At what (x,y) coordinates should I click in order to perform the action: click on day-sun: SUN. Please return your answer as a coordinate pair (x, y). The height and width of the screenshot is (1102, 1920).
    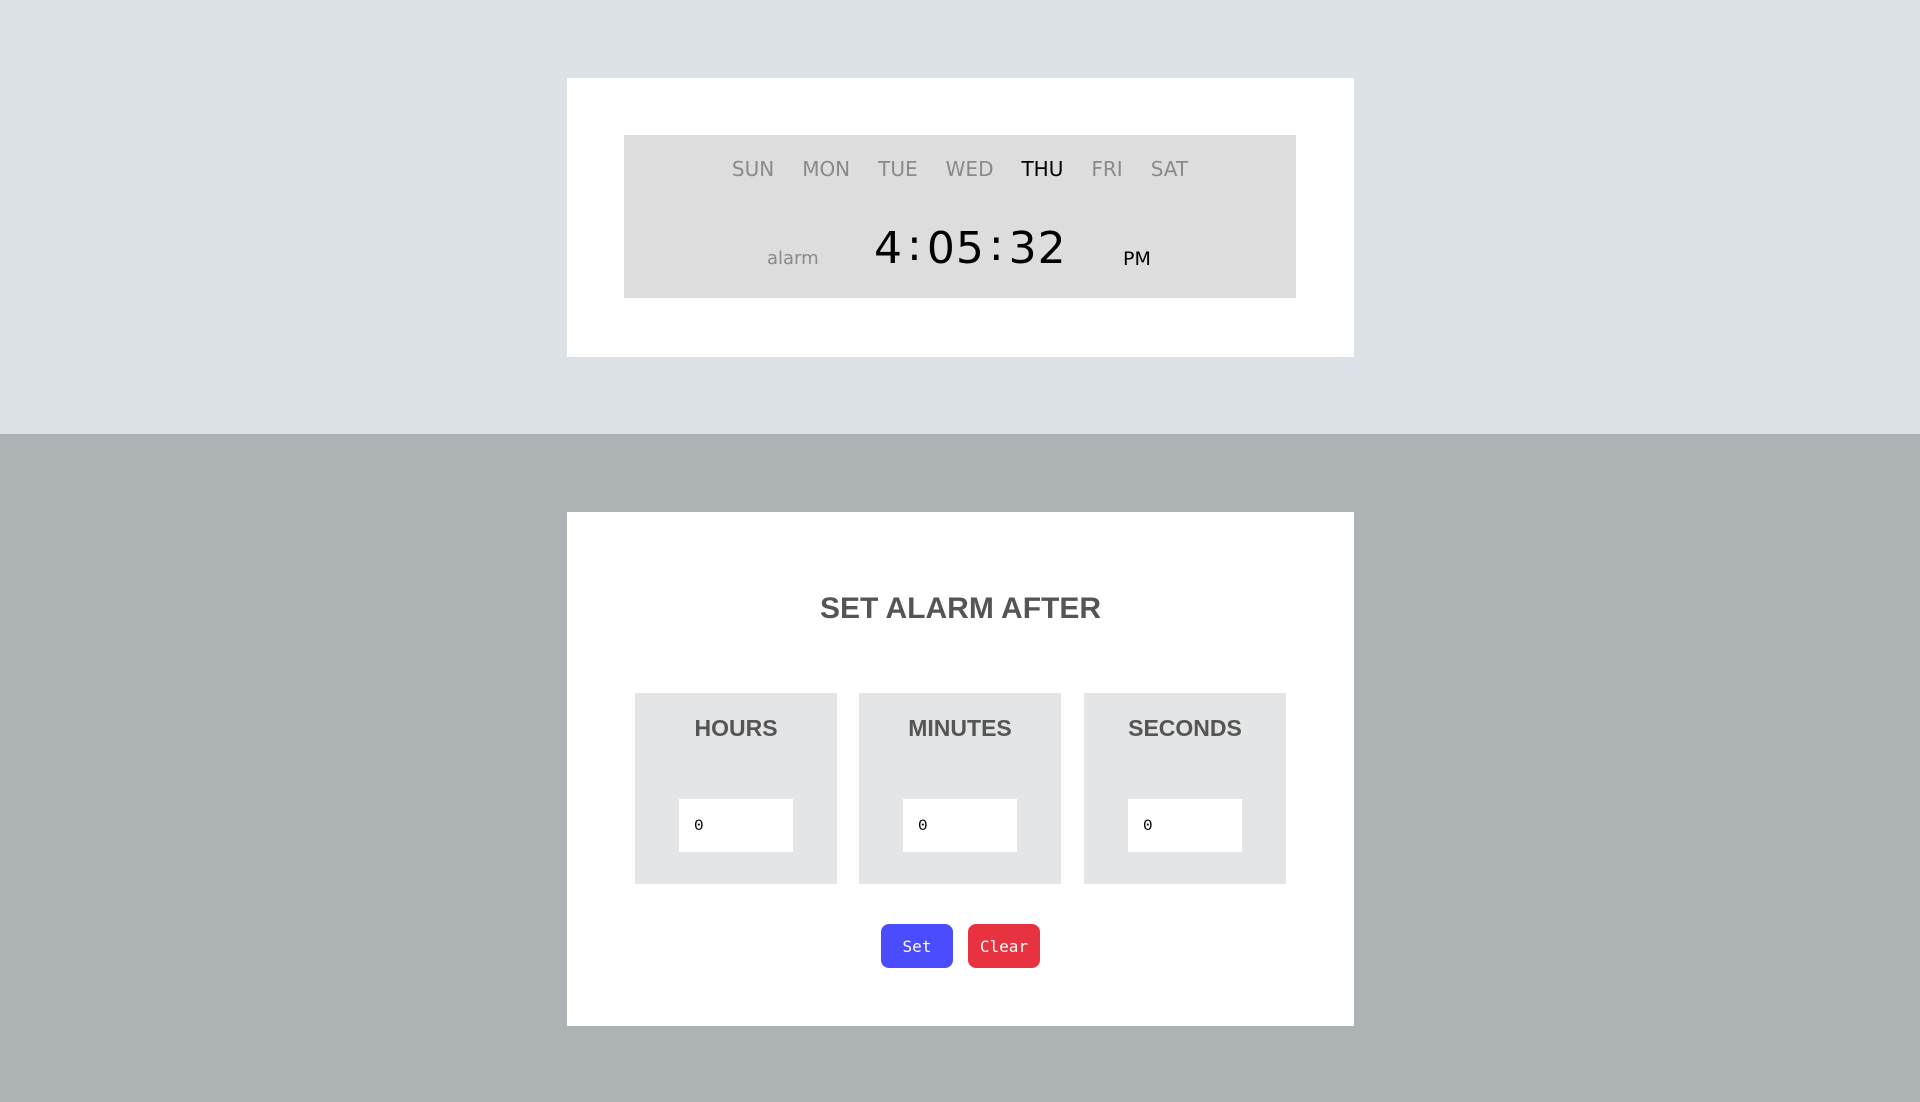
    Looking at the image, I should click on (753, 169).